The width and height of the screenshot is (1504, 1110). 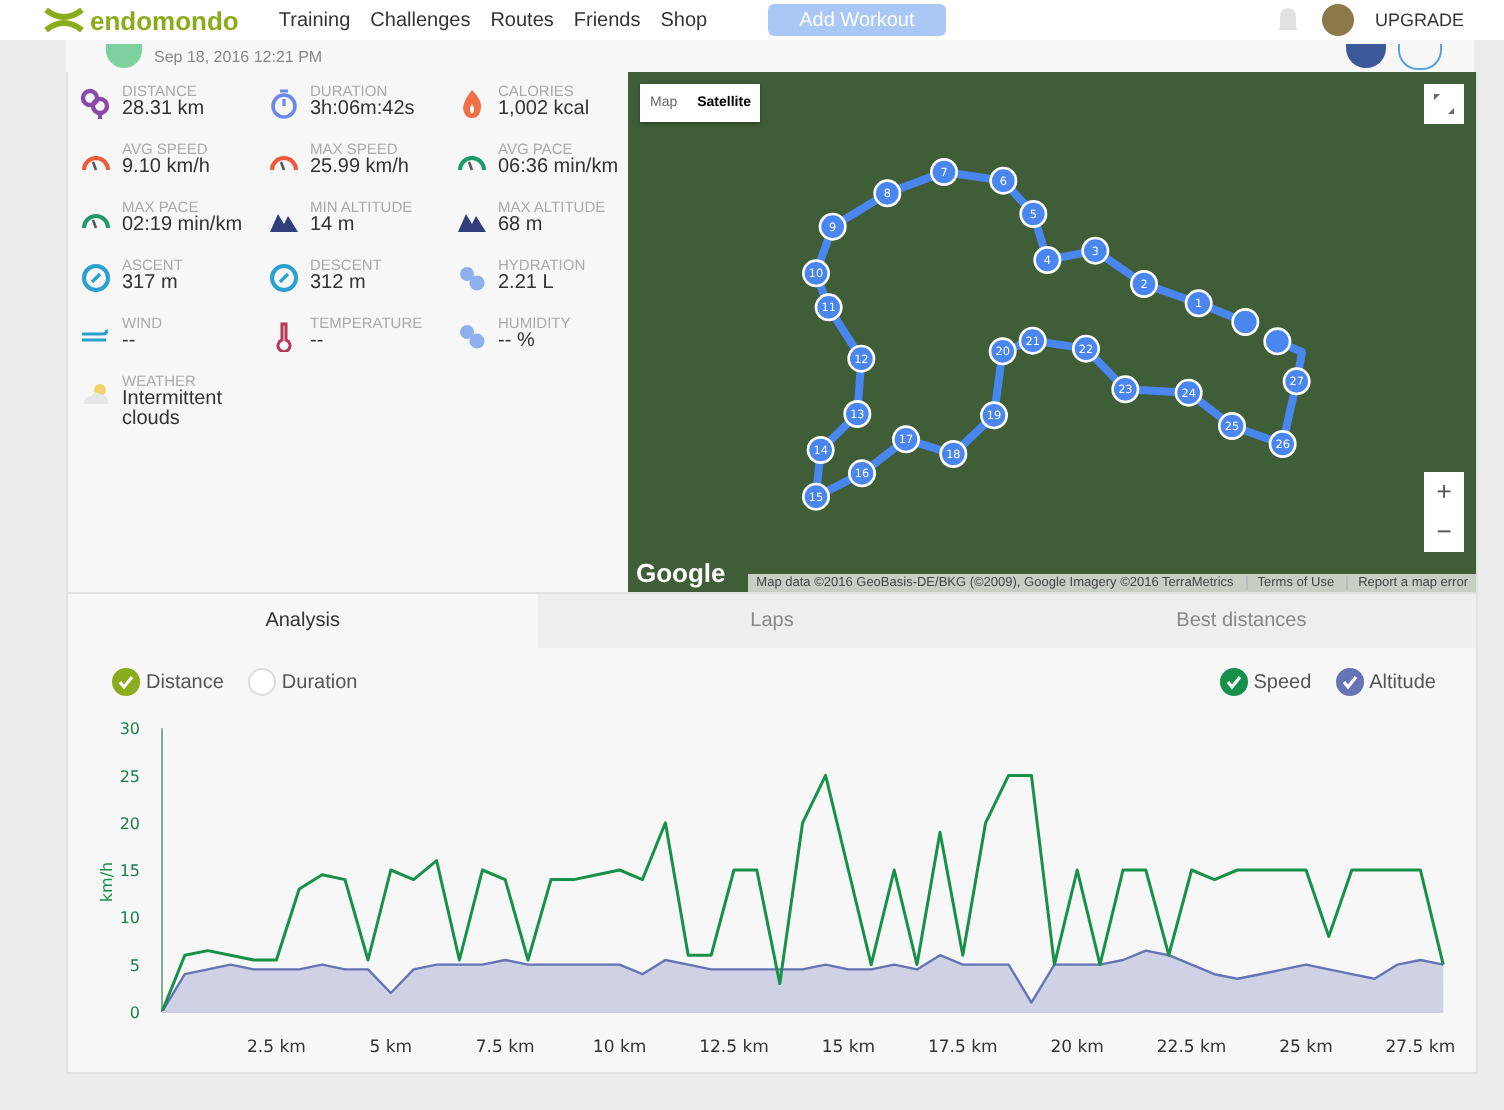 What do you see at coordinates (1419, 20) in the screenshot?
I see `upgrade-link: UPGRADE` at bounding box center [1419, 20].